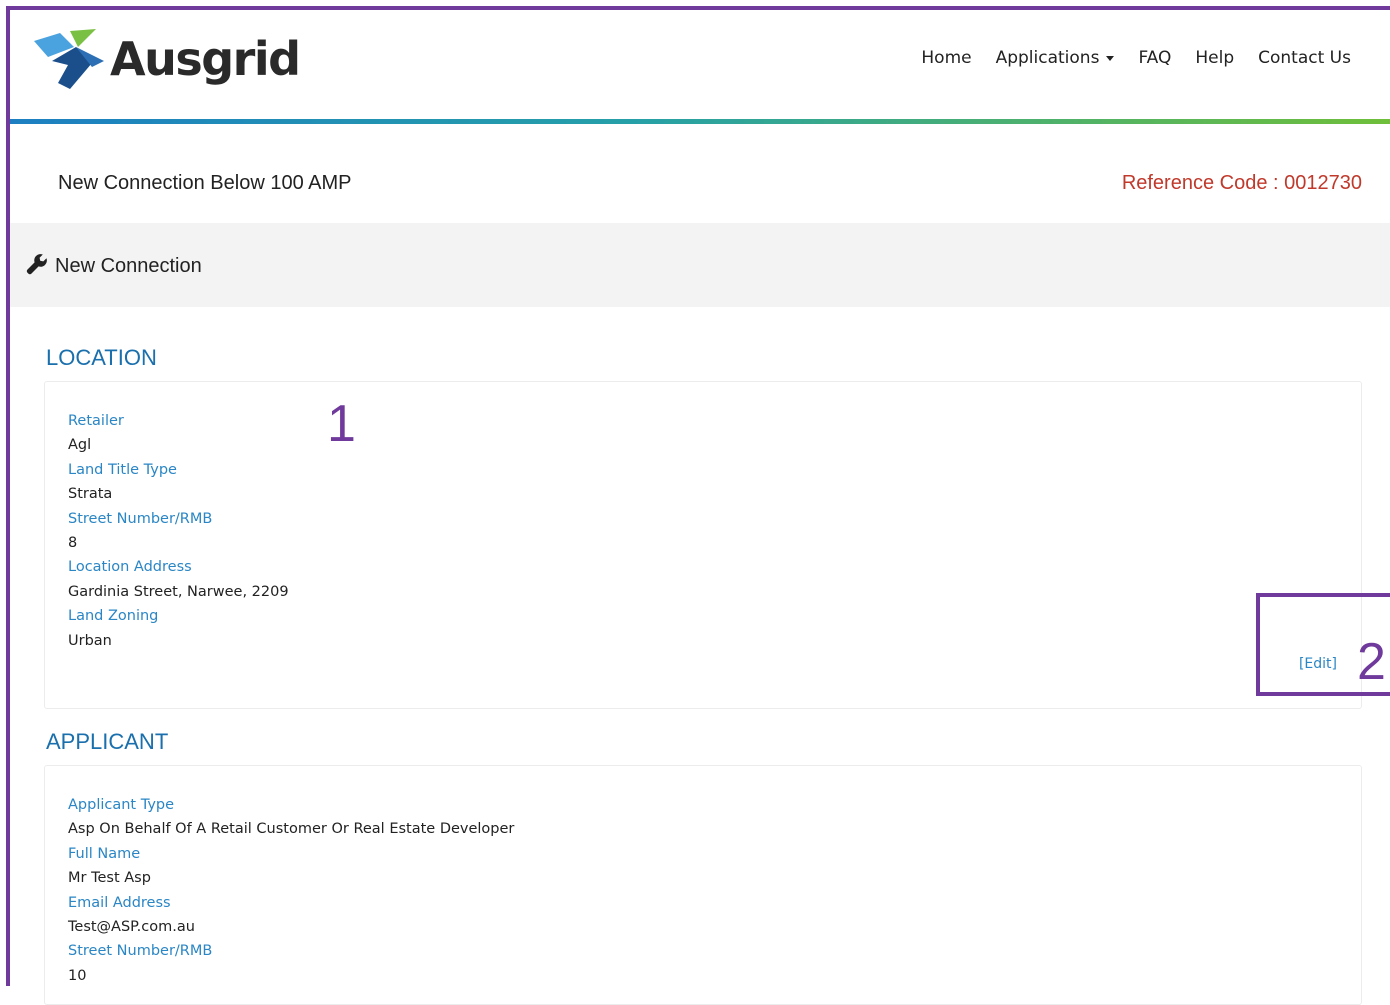  I want to click on field-value-full-name: Mr Test Asp, so click(109, 878).